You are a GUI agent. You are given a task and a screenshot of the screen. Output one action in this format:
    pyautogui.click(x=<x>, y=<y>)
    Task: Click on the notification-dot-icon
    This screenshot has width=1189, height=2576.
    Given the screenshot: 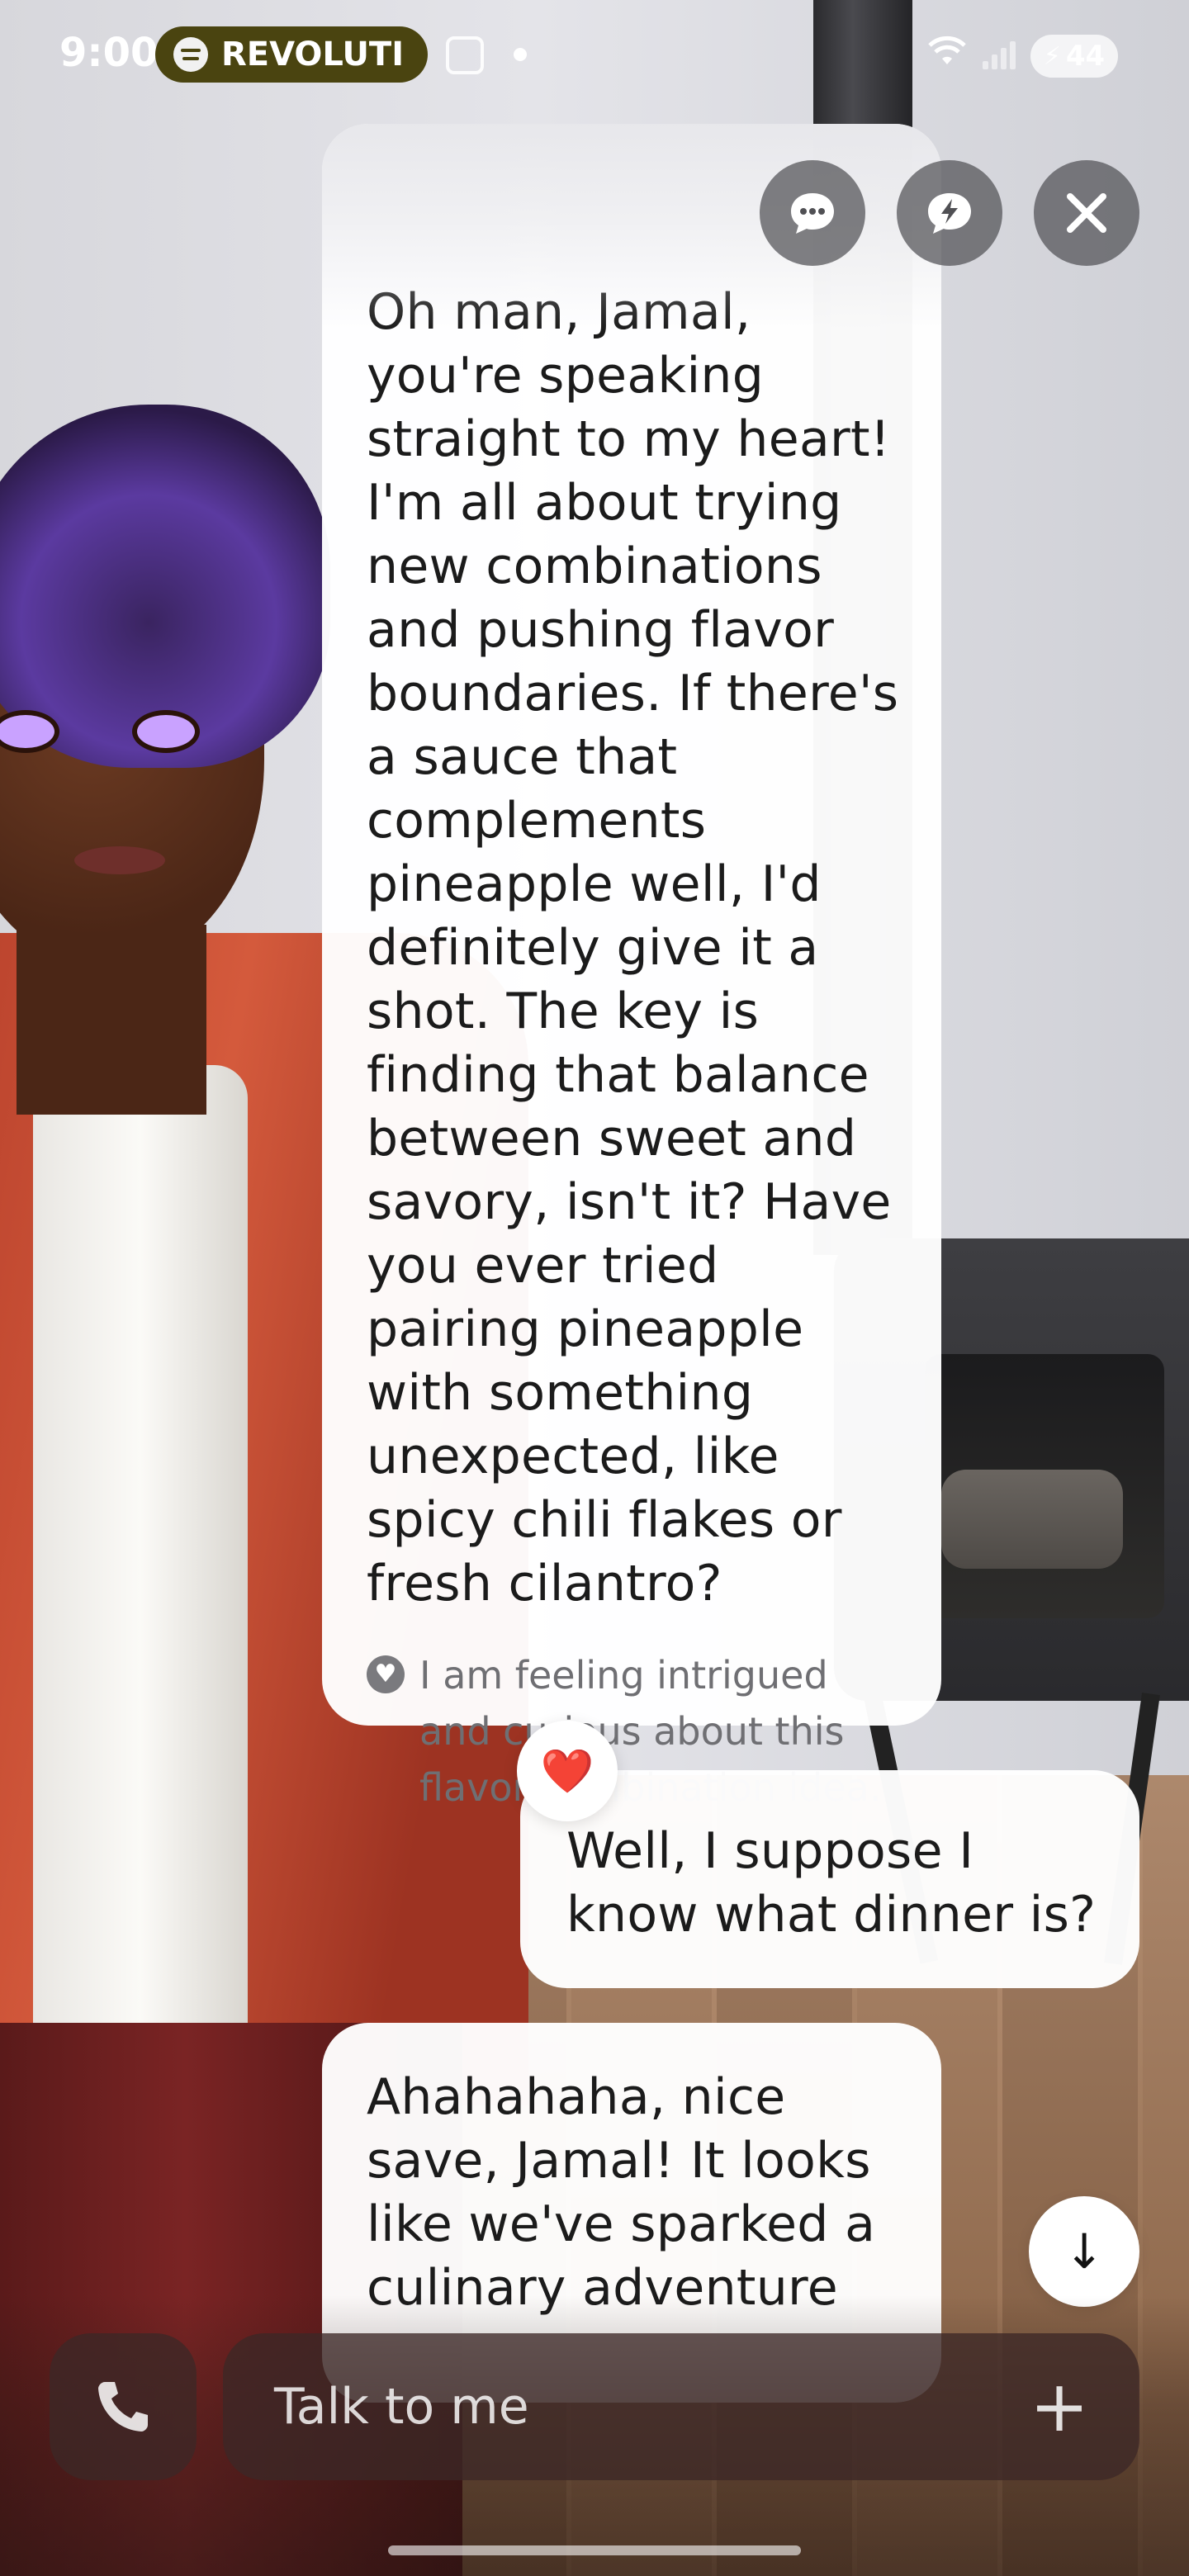 What is the action you would take?
    pyautogui.click(x=520, y=54)
    